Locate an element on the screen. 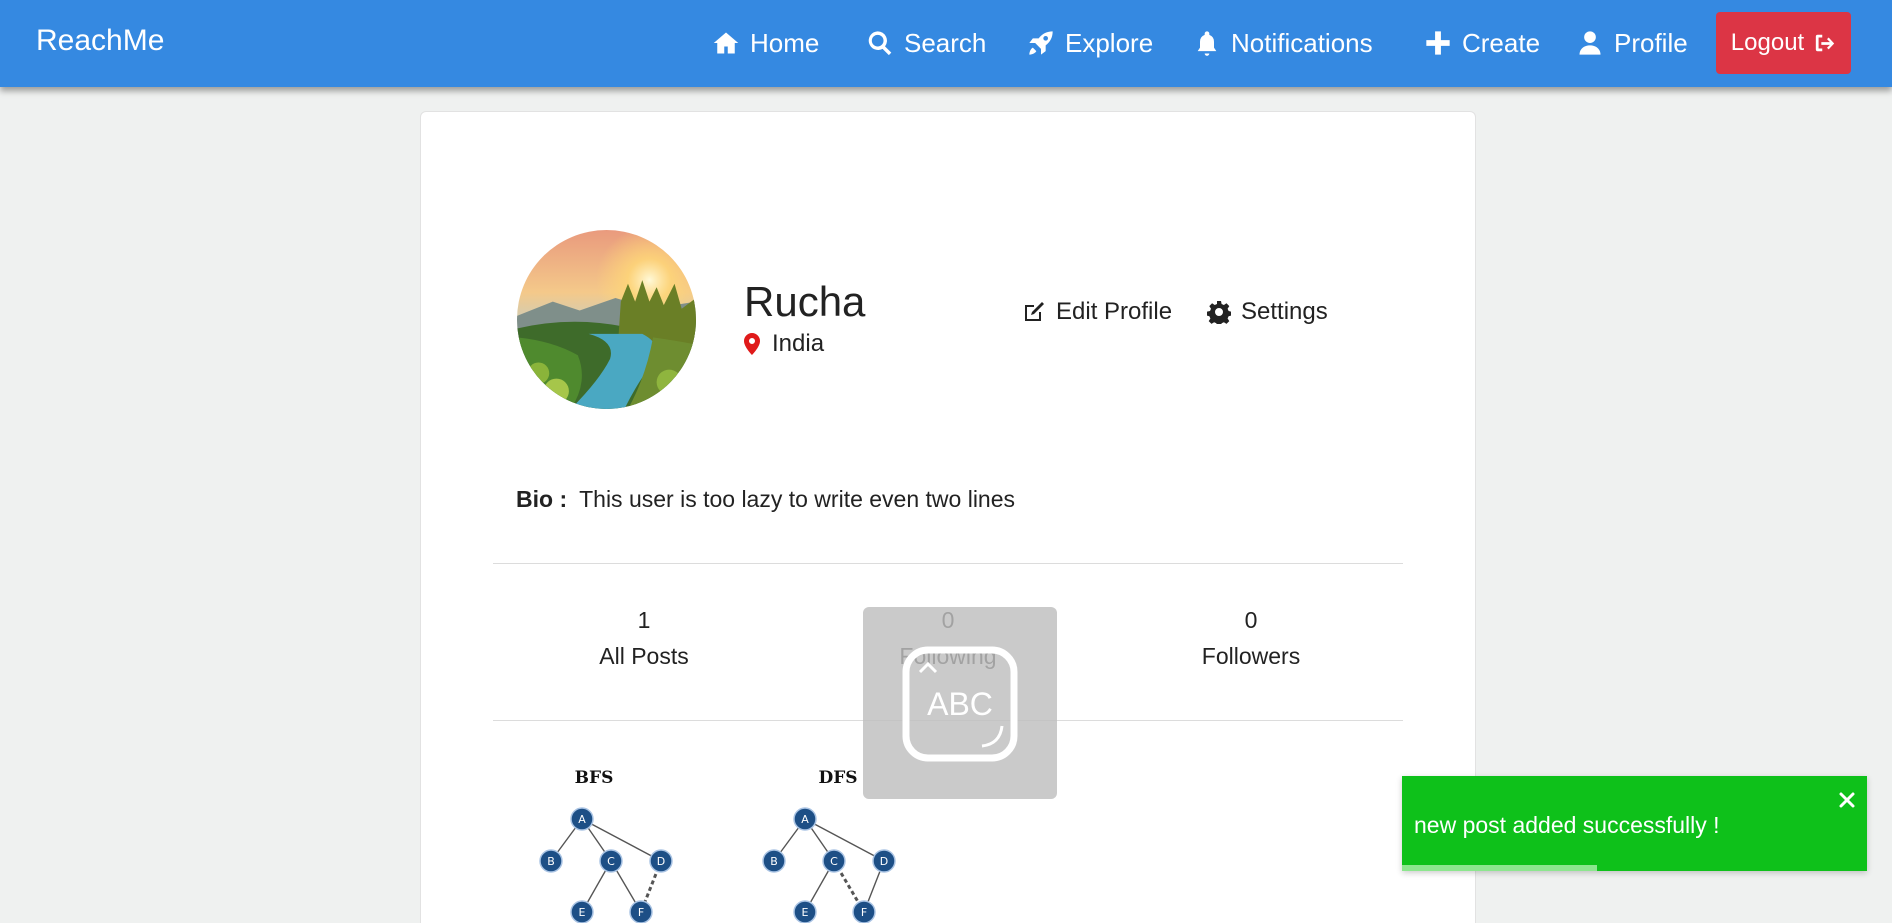  bio-label: Bio : is located at coordinates (542, 499).